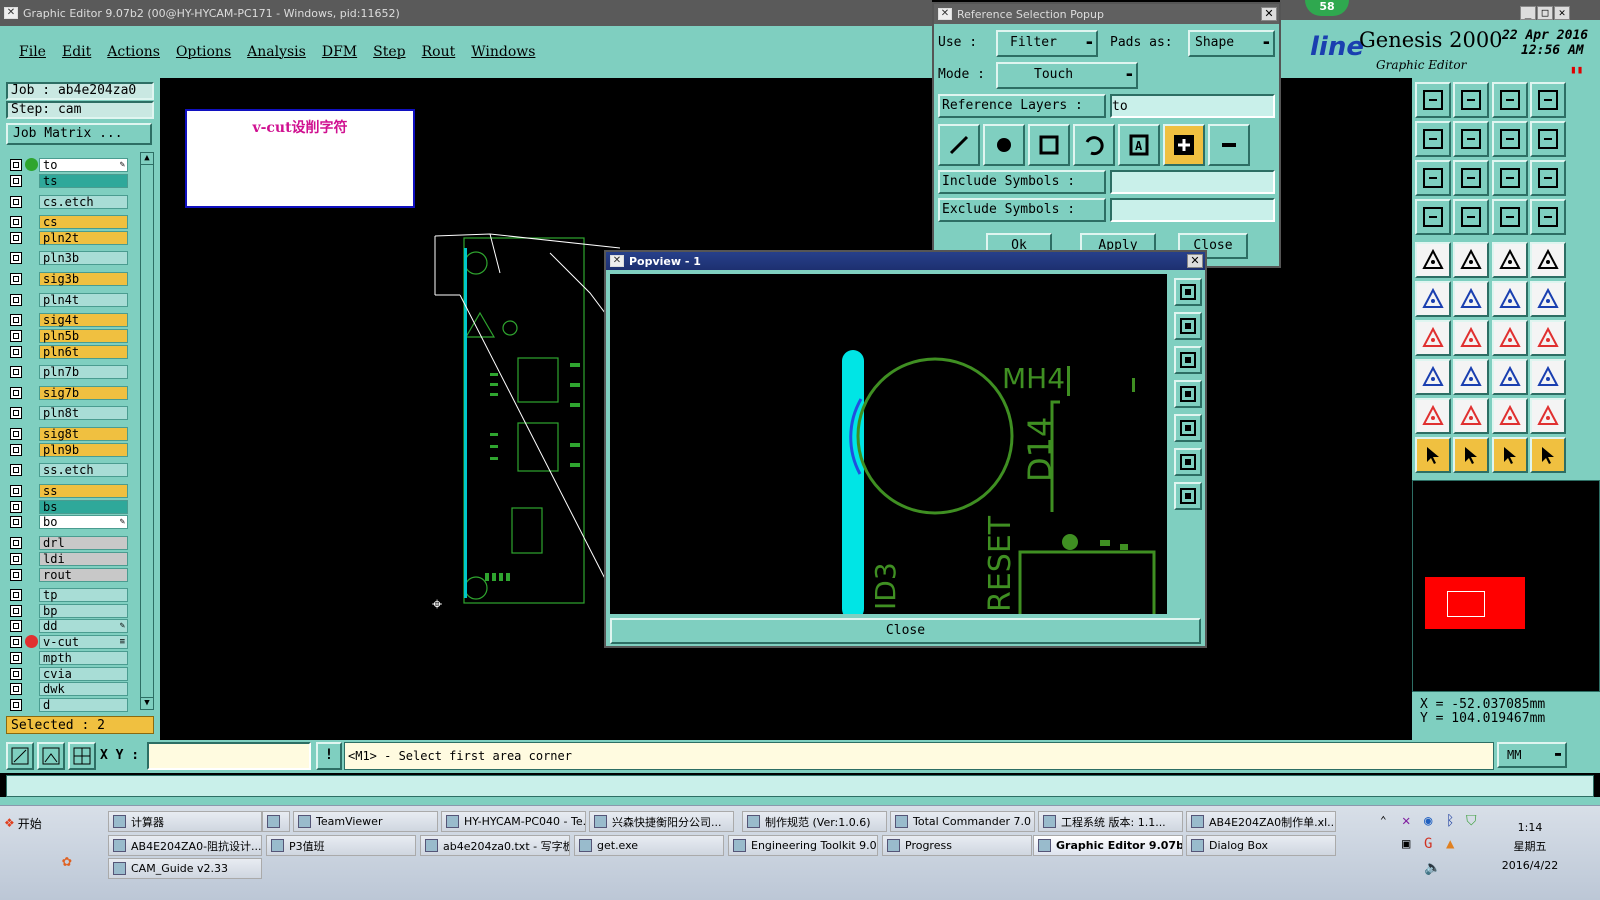 The height and width of the screenshot is (900, 1600). I want to click on xy-input, so click(229, 756).